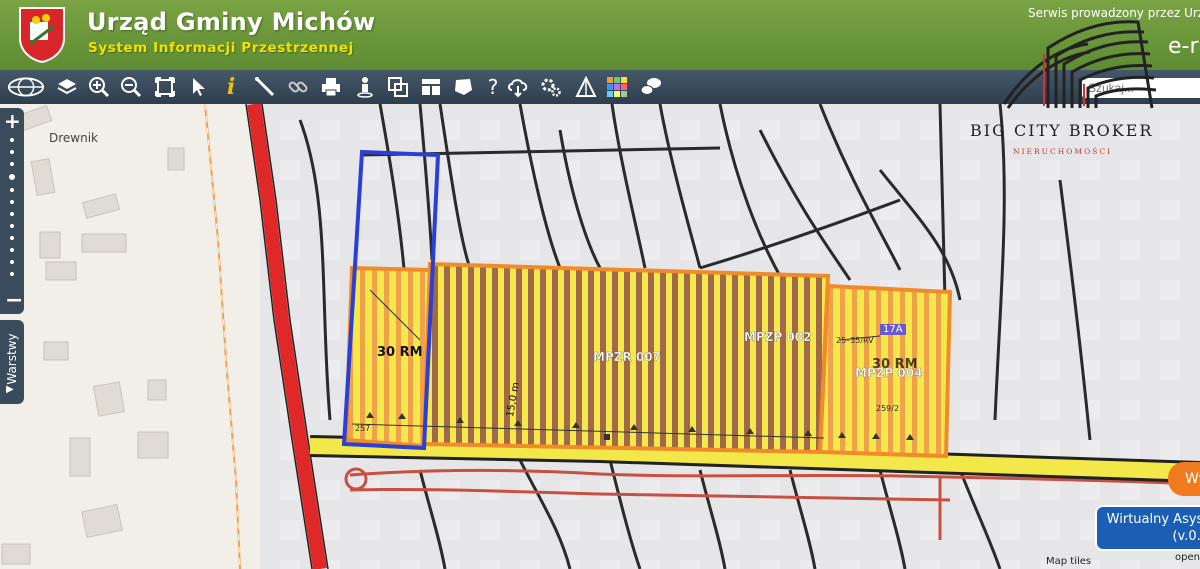  I want to click on parcel-number: 25–35/RV, so click(855, 340).